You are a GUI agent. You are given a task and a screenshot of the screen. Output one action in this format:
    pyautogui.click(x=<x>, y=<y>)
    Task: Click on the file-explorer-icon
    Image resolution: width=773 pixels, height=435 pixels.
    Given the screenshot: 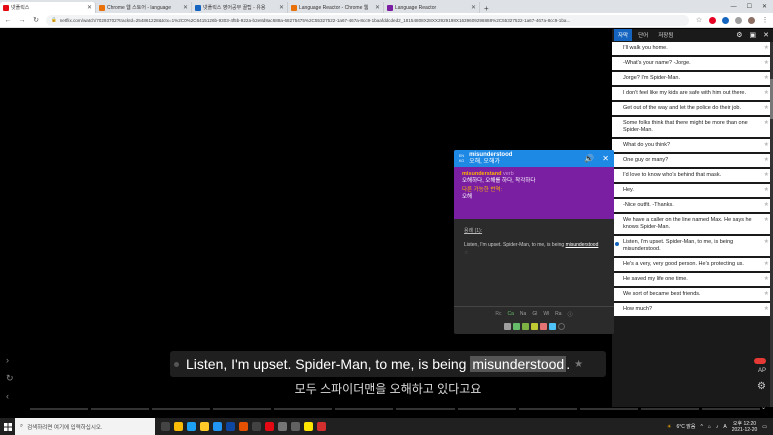 What is the action you would take?
    pyautogui.click(x=204, y=426)
    